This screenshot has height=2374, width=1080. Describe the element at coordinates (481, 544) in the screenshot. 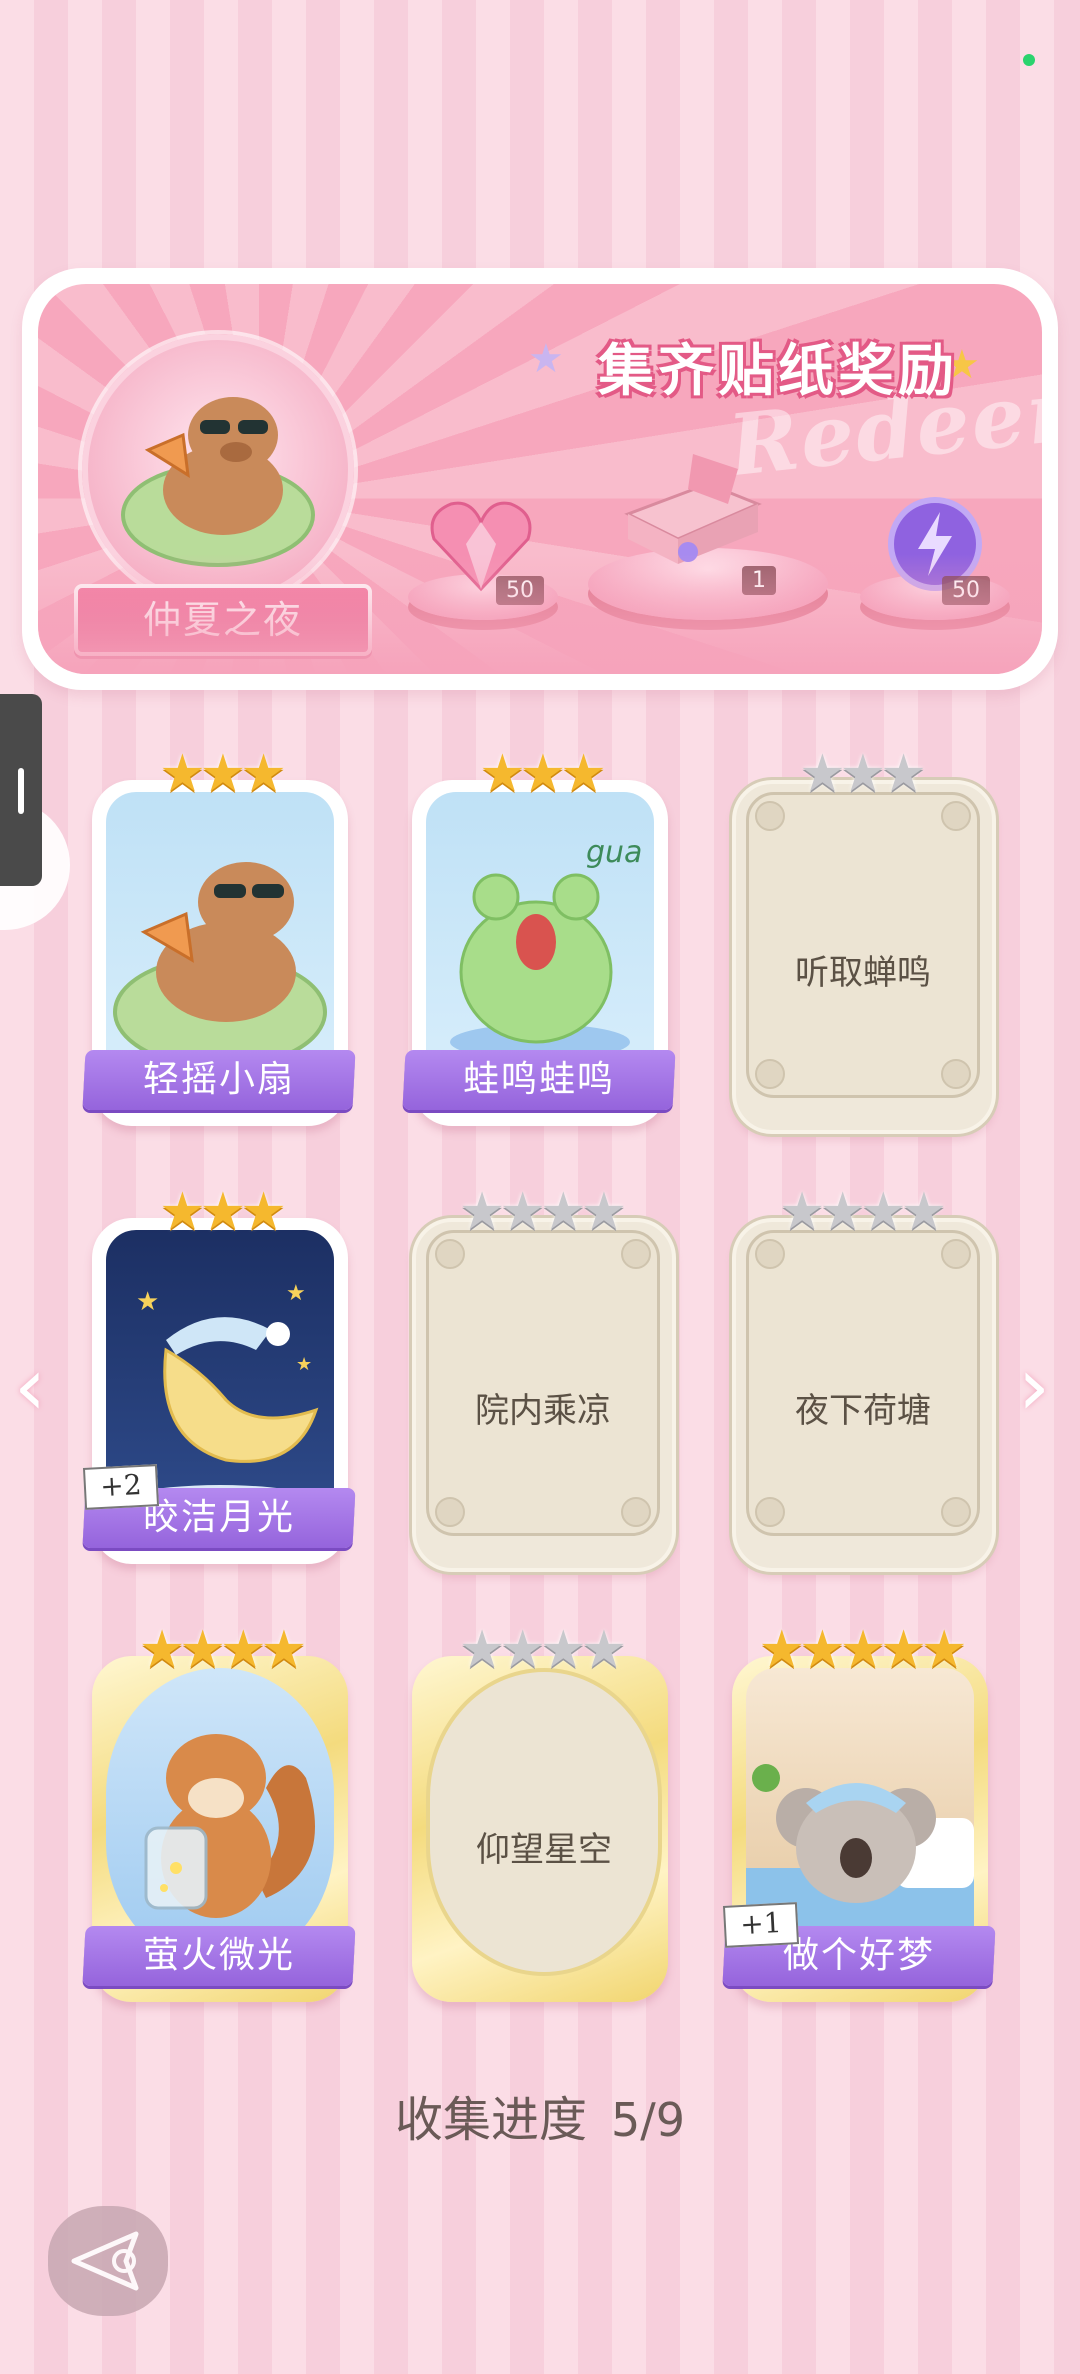

I see `pink-heart-gem-icon` at that location.